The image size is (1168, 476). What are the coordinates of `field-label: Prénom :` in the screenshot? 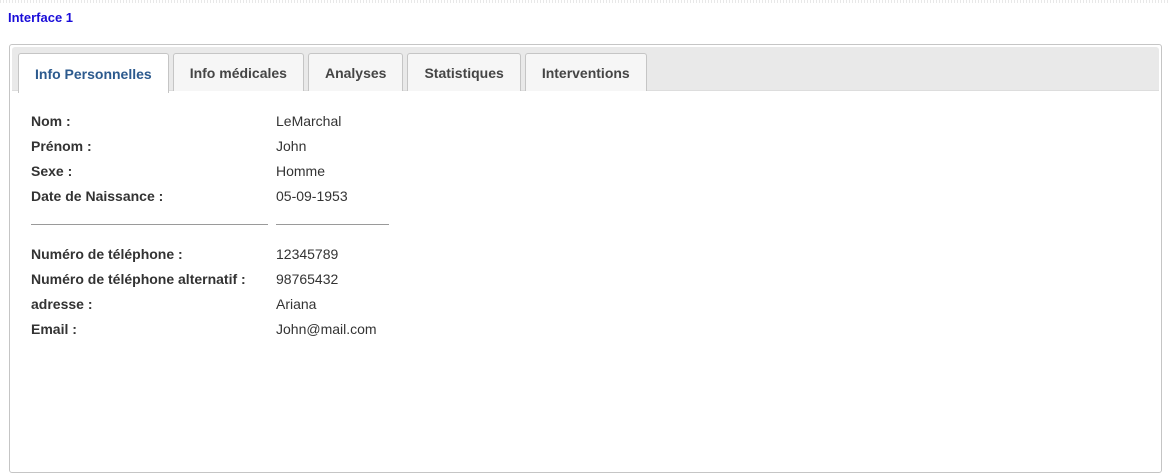 It's located at (61, 145).